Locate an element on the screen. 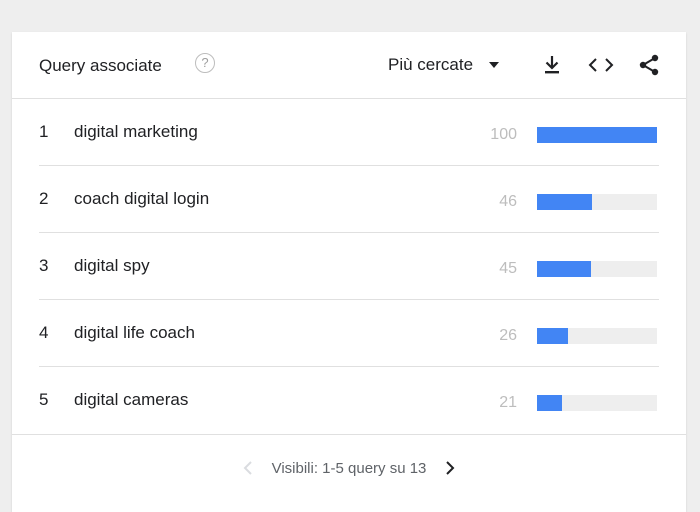 This screenshot has width=700, height=512. row-query-link: digital cameras is located at coordinates (131, 400).